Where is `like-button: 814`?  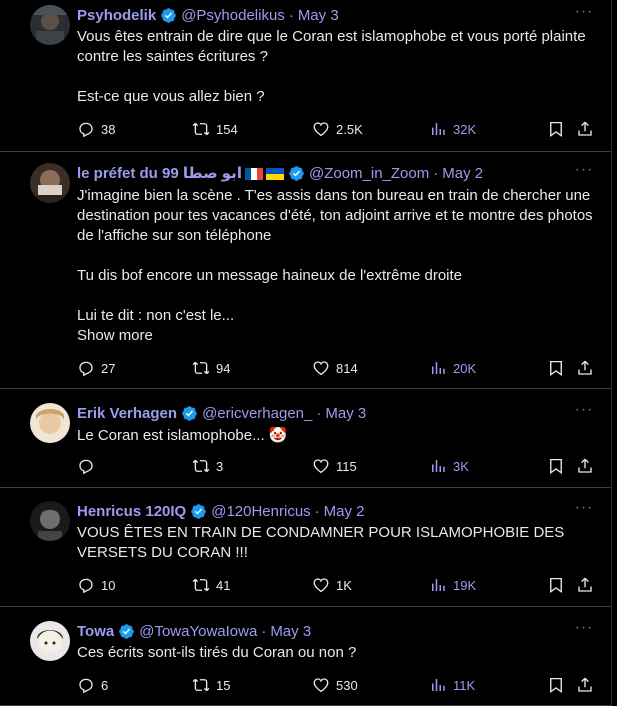 like-button: 814 is located at coordinates (335, 368).